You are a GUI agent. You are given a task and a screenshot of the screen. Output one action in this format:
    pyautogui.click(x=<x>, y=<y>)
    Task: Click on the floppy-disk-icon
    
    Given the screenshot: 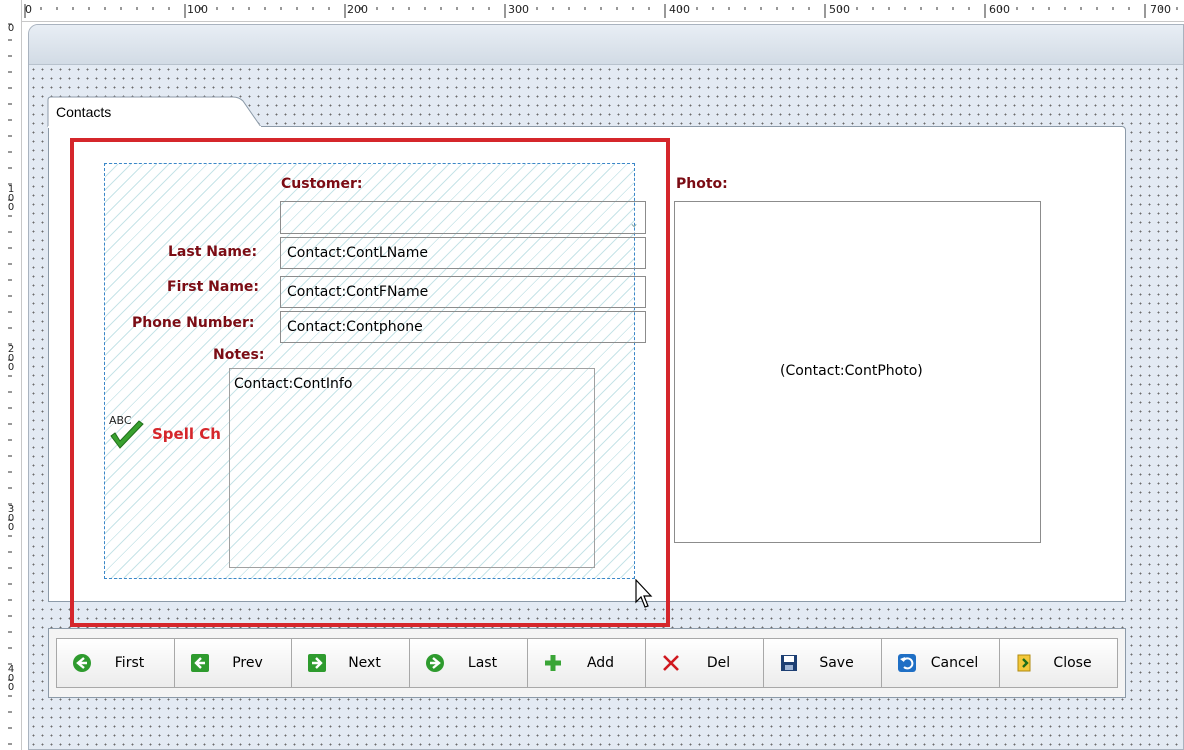 What is the action you would take?
    pyautogui.click(x=789, y=663)
    